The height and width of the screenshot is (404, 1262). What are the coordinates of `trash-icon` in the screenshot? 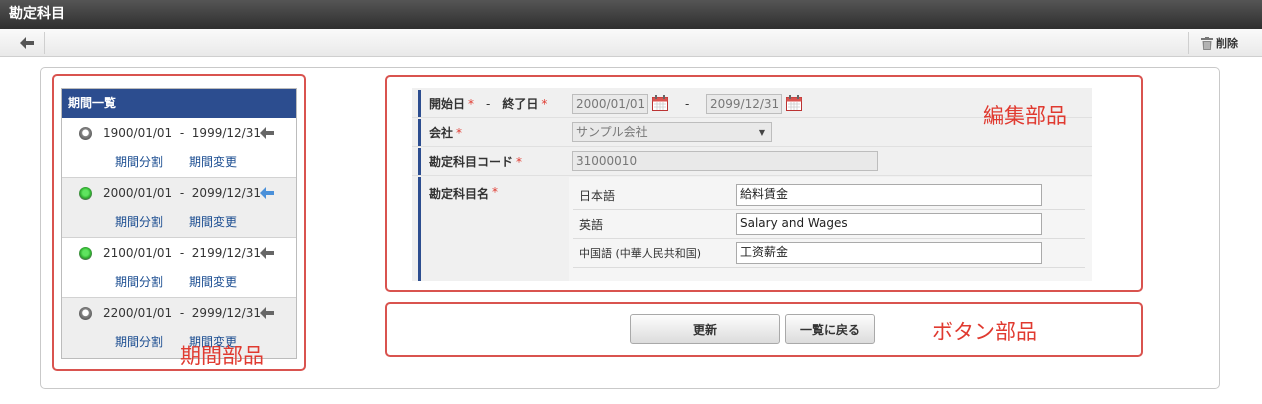 It's located at (1207, 43).